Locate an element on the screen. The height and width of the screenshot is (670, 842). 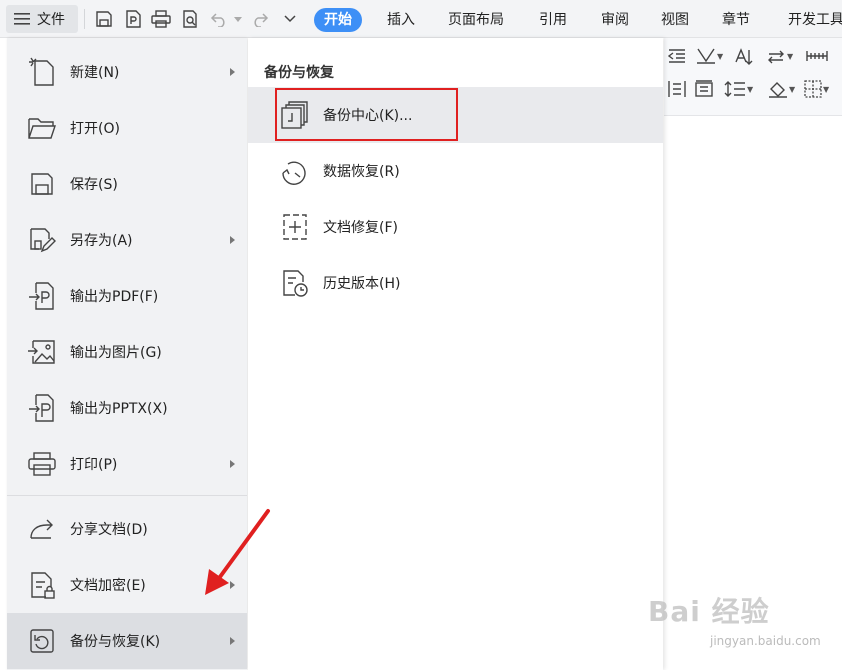
history-version-icon is located at coordinates (295, 283).